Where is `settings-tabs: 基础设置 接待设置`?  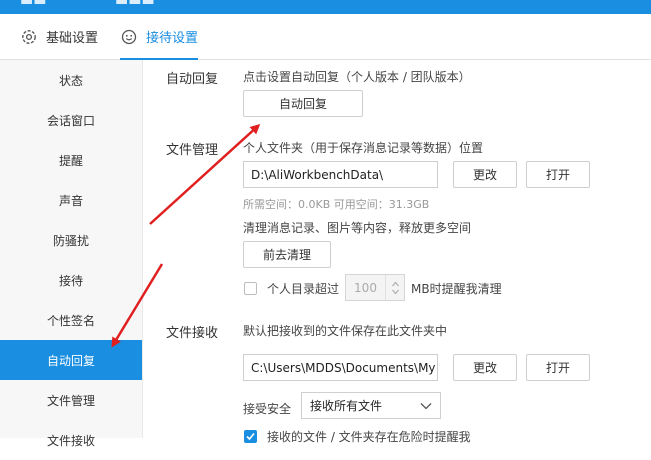 settings-tabs: 基础设置 接待设置 is located at coordinates (325, 37).